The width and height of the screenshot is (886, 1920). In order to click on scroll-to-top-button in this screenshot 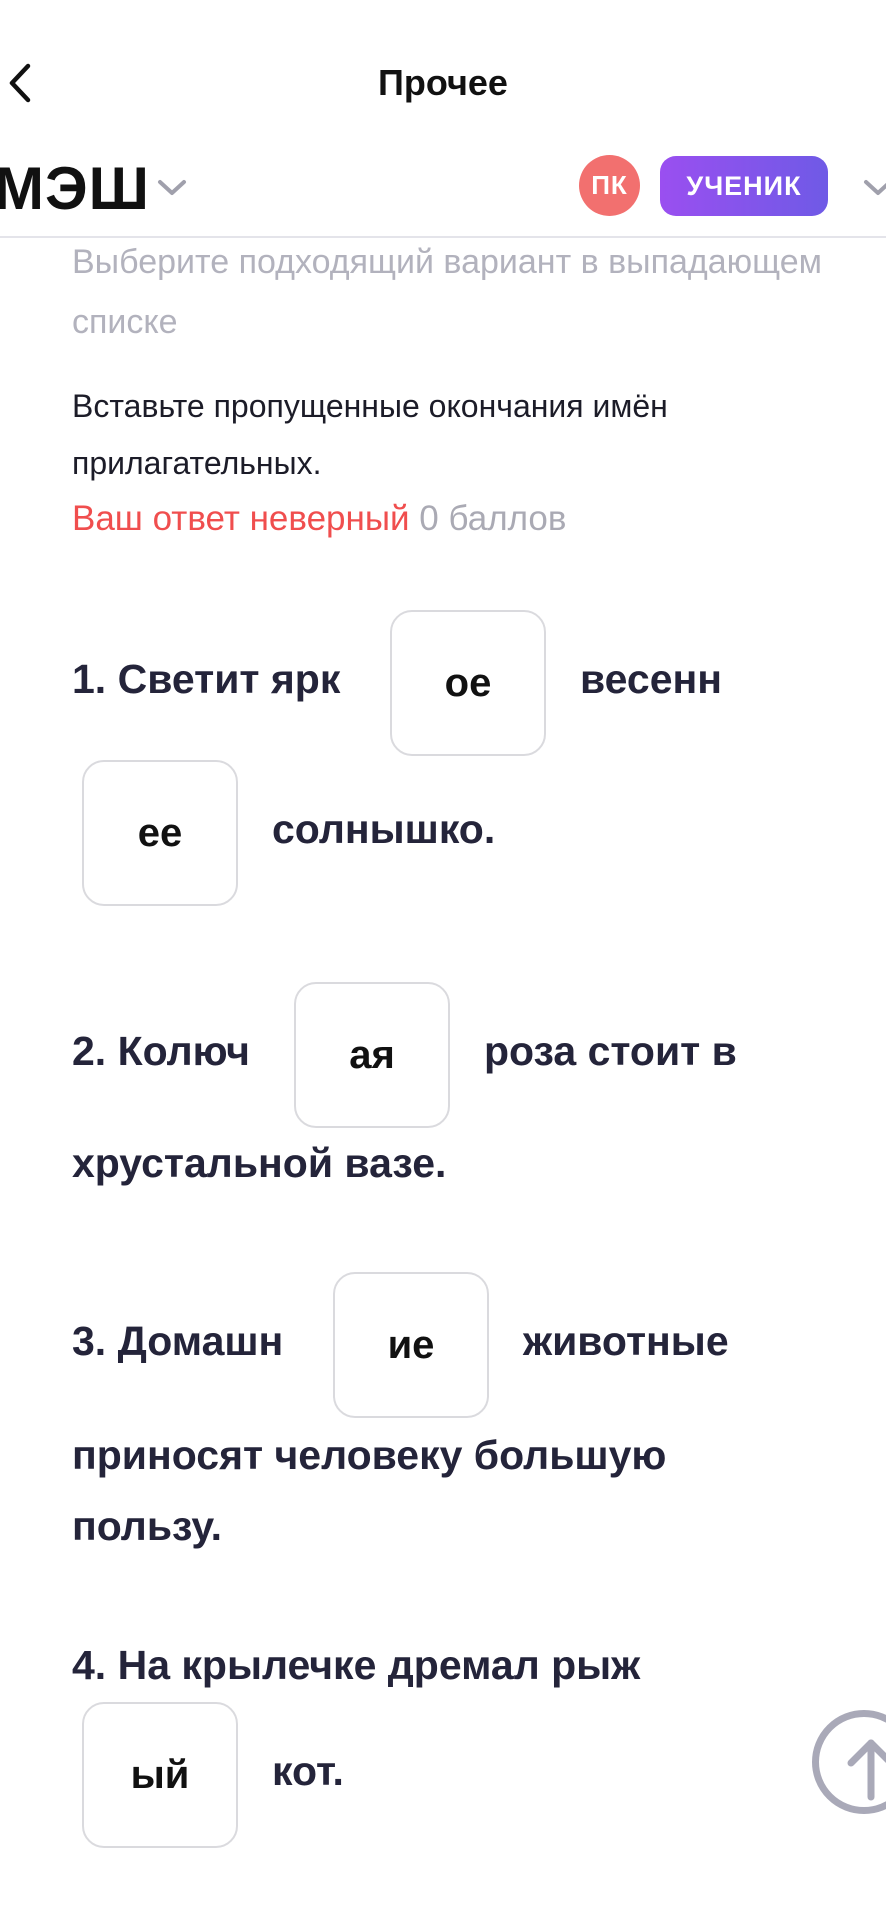, I will do `click(849, 1762)`.